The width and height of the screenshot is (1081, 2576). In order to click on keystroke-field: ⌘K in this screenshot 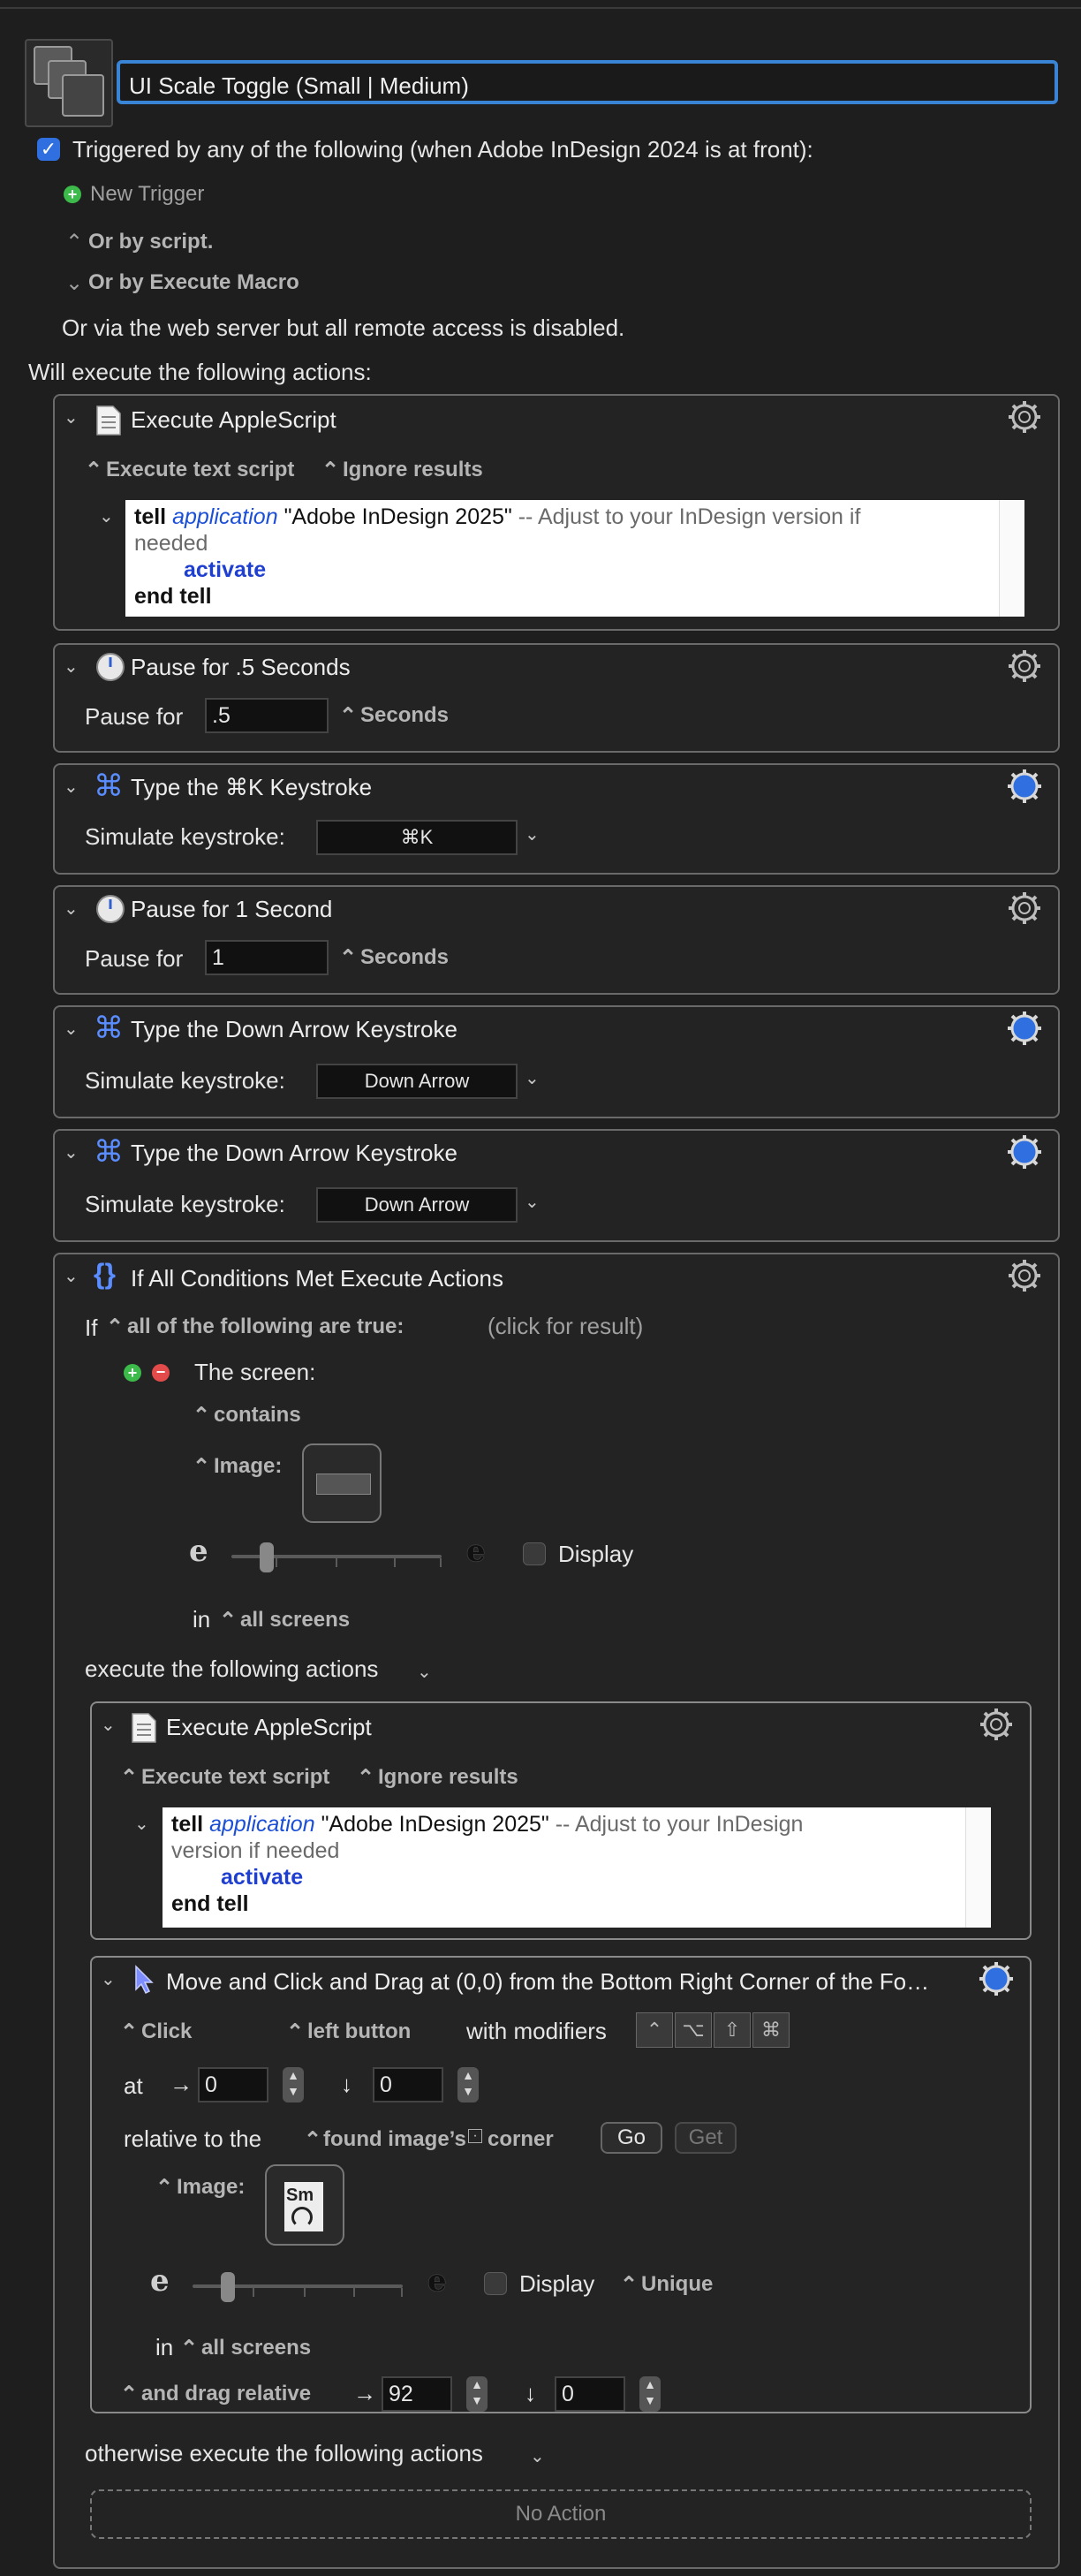, I will do `click(417, 838)`.